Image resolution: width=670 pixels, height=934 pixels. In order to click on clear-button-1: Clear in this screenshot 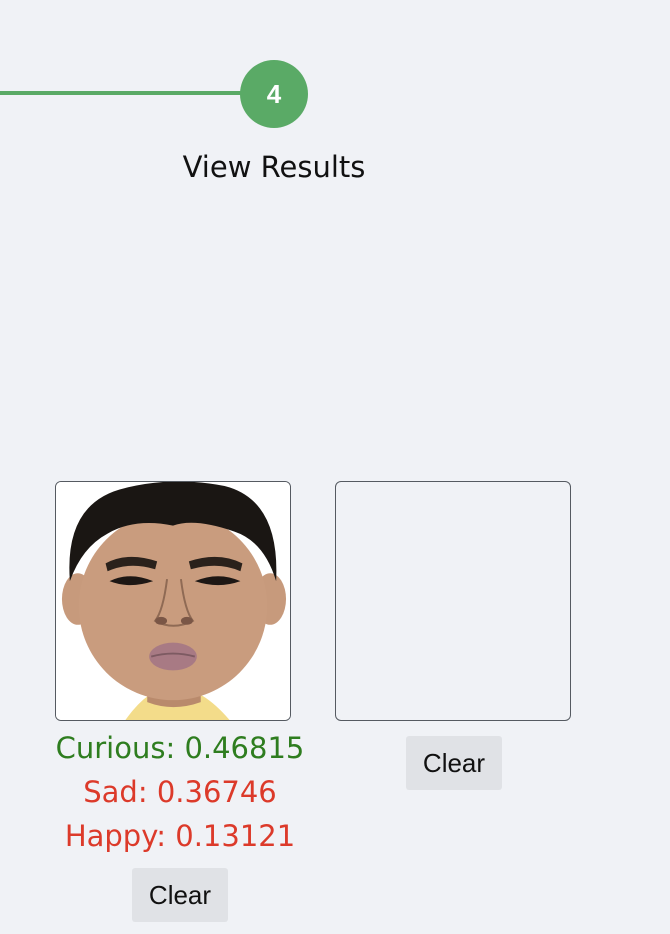, I will do `click(180, 895)`.